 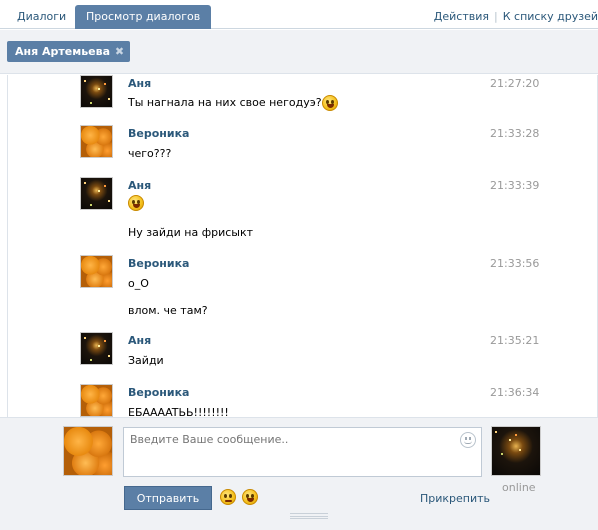 What do you see at coordinates (146, 360) in the screenshot?
I see `message-text: Зайди` at bounding box center [146, 360].